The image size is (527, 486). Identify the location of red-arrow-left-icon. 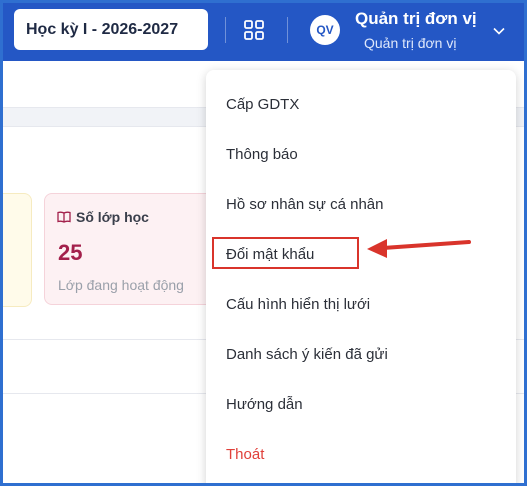
(419, 248).